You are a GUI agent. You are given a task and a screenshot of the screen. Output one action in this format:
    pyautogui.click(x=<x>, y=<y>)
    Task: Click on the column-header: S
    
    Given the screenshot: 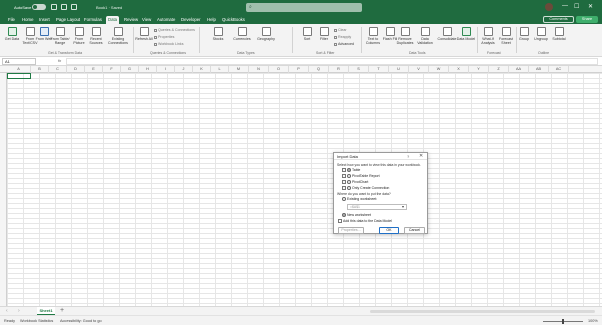 What is the action you would take?
    pyautogui.click(x=359, y=69)
    